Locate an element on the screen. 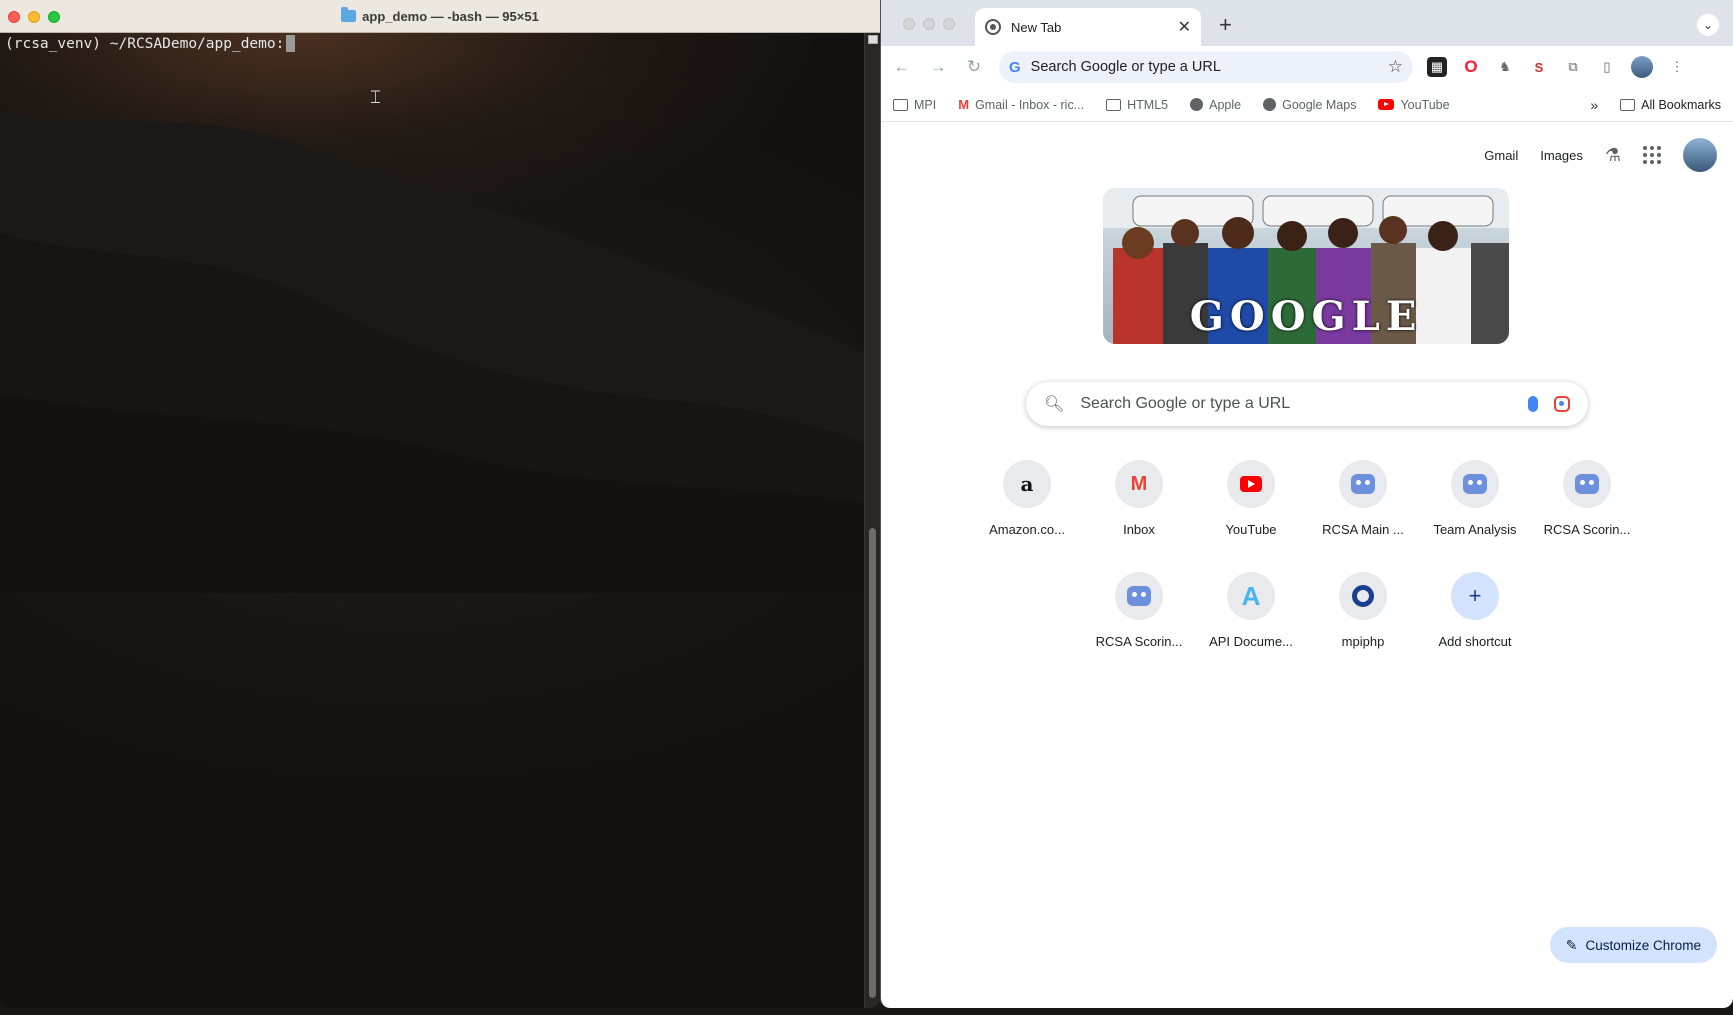  mpi-icon is located at coordinates (1363, 596).